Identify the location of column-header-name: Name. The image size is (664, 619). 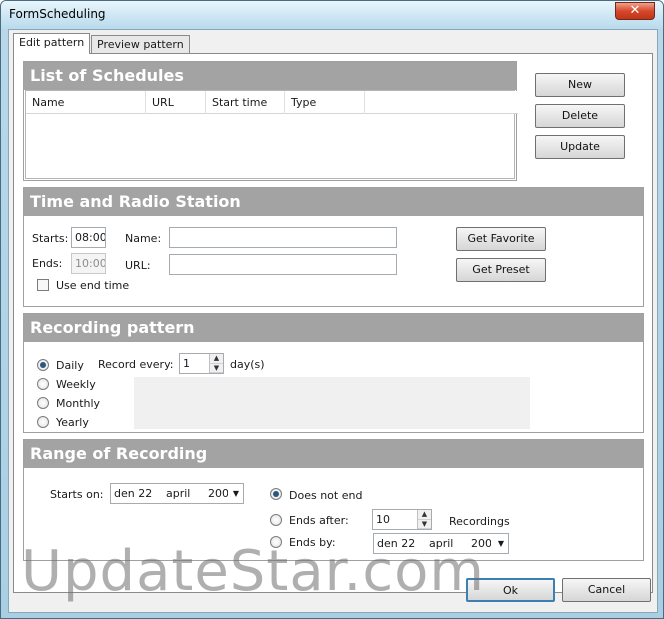
(86, 102).